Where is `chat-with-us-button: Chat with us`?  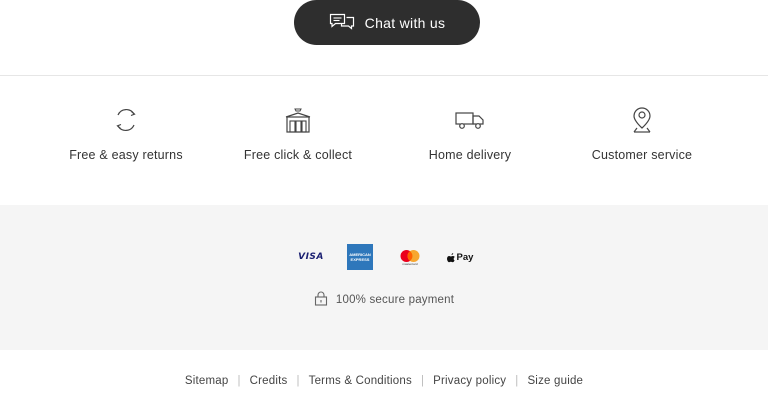 chat-with-us-button: Chat with us is located at coordinates (387, 22).